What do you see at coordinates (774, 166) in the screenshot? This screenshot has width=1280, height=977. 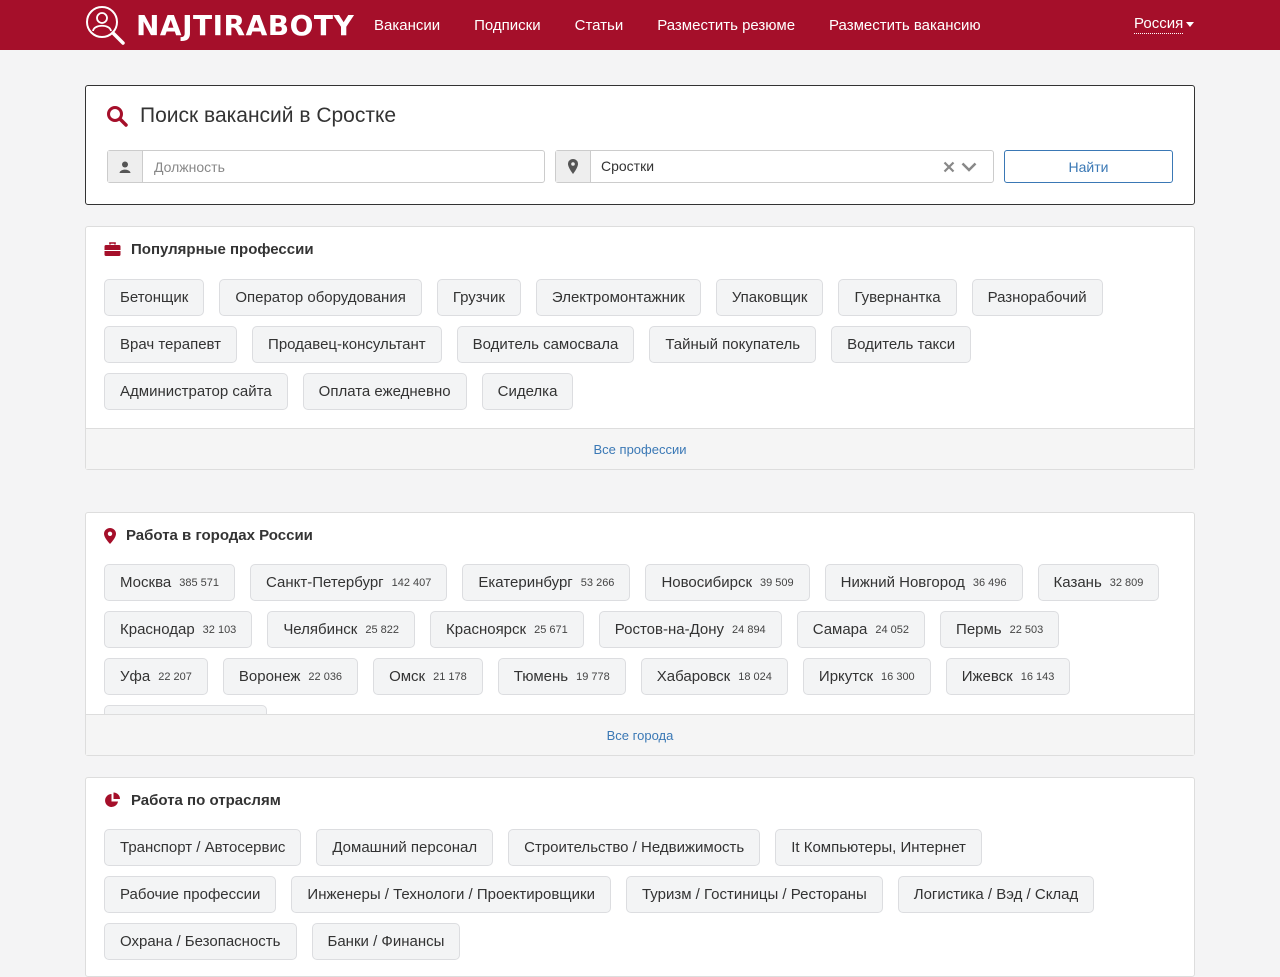 I see `location-field: Сростки` at bounding box center [774, 166].